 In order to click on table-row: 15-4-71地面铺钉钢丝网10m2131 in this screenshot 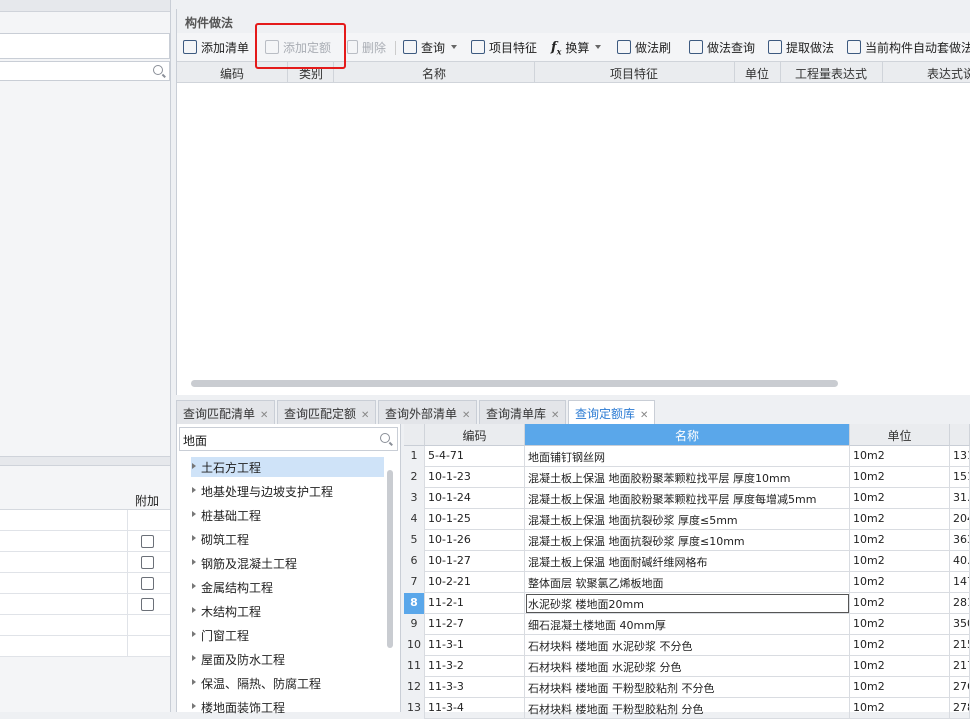, I will do `click(687, 456)`.